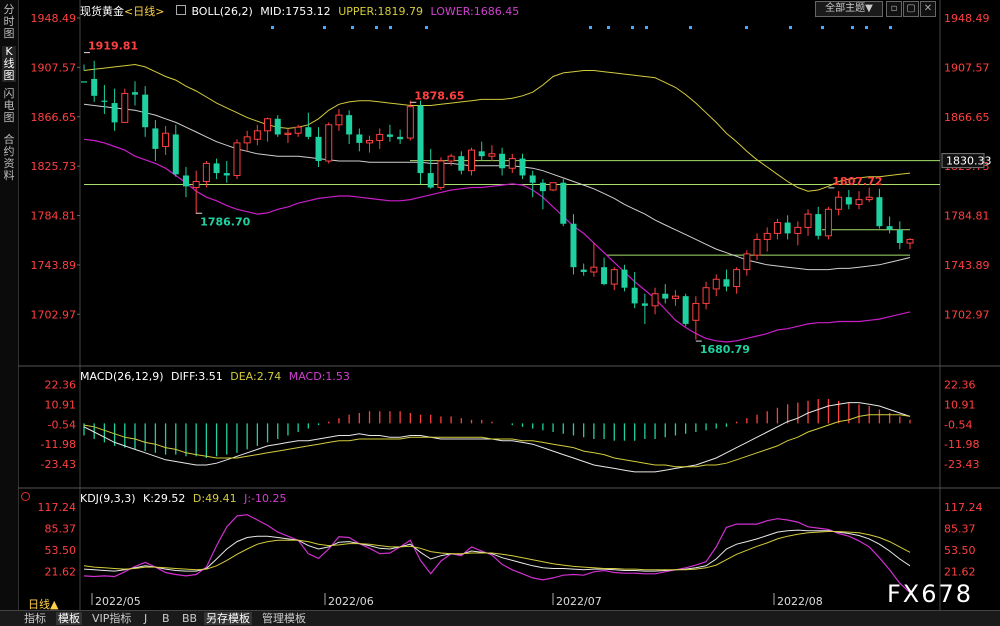  What do you see at coordinates (967, 216) in the screenshot?
I see `price-tick-right: 1784.81` at bounding box center [967, 216].